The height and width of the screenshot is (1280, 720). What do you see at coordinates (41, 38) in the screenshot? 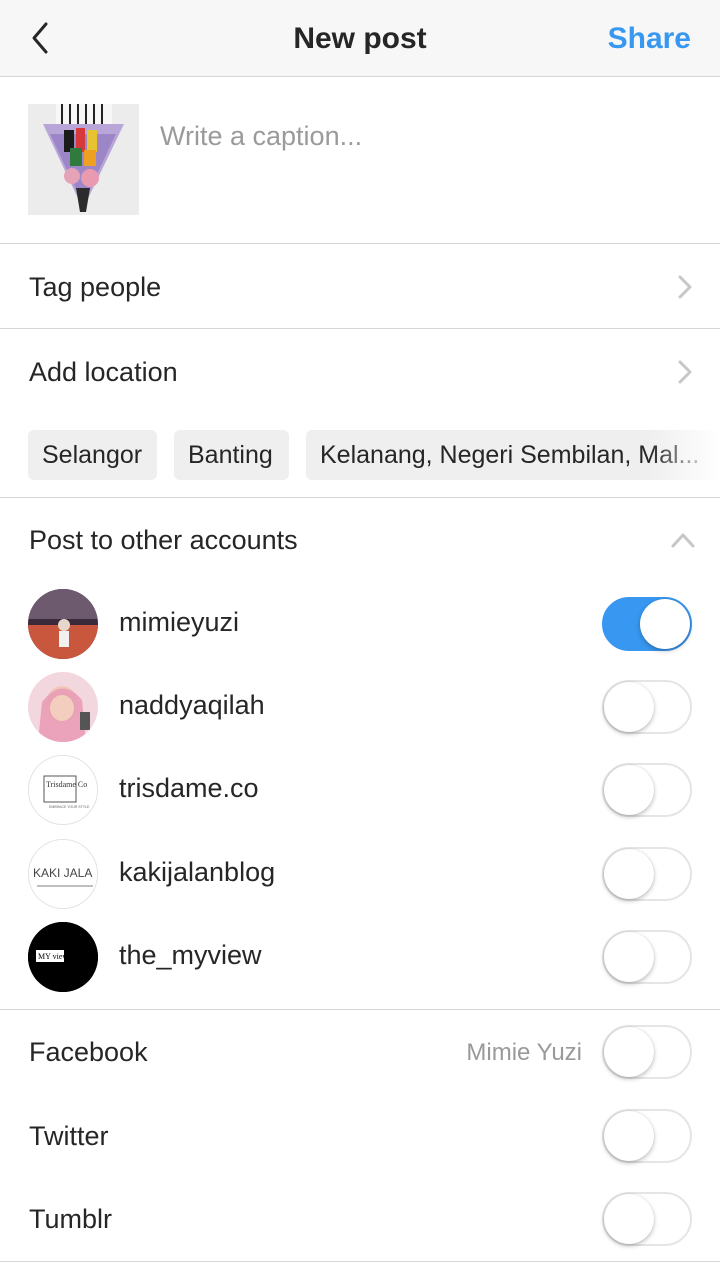
I see `back-chevron-icon` at bounding box center [41, 38].